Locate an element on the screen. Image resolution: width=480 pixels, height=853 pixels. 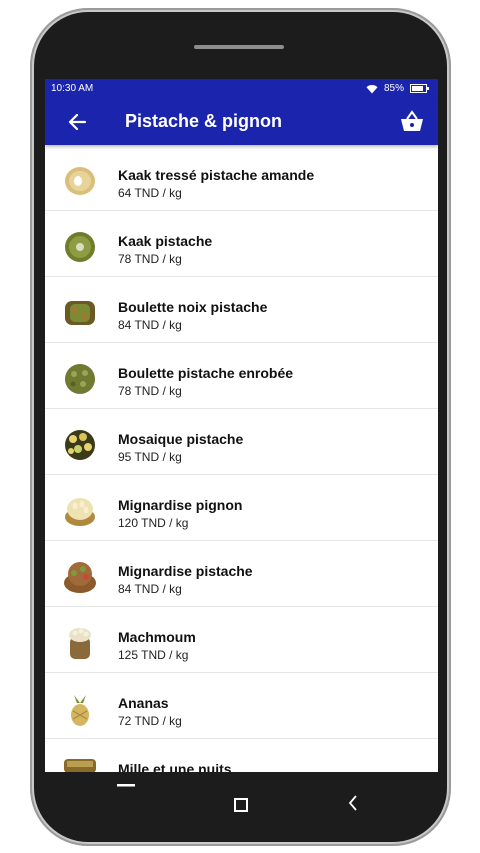
product-name: Kaak pistache is located at coordinates (165, 241).